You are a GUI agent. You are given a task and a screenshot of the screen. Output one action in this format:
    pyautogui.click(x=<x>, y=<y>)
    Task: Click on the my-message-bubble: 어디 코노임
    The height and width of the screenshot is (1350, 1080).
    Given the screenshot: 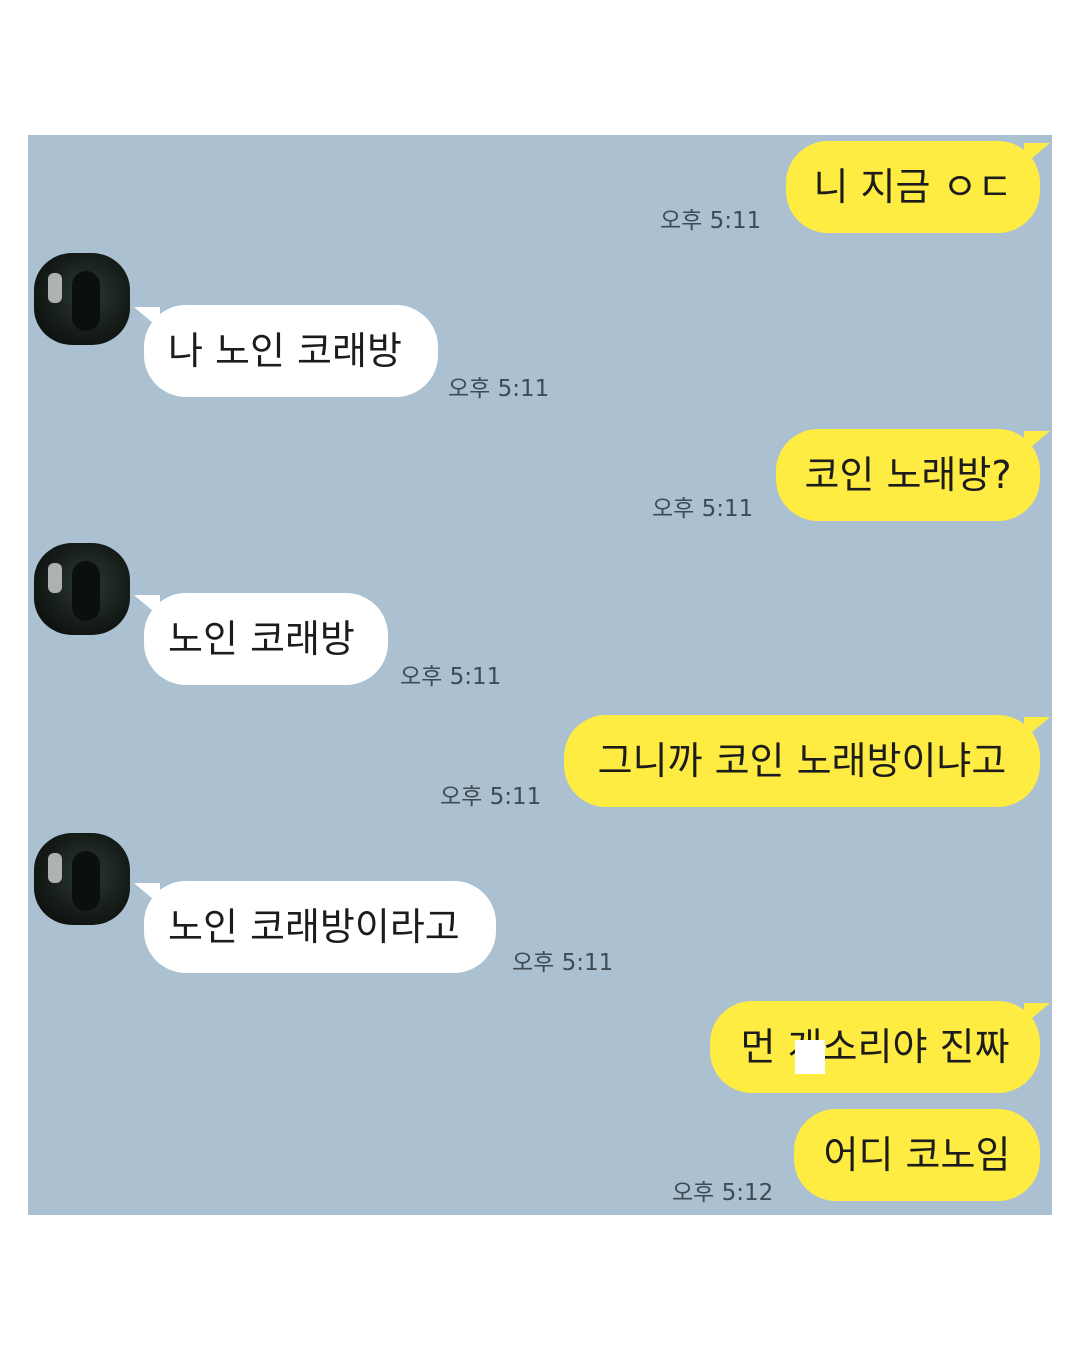 What is the action you would take?
    pyautogui.click(x=917, y=1155)
    